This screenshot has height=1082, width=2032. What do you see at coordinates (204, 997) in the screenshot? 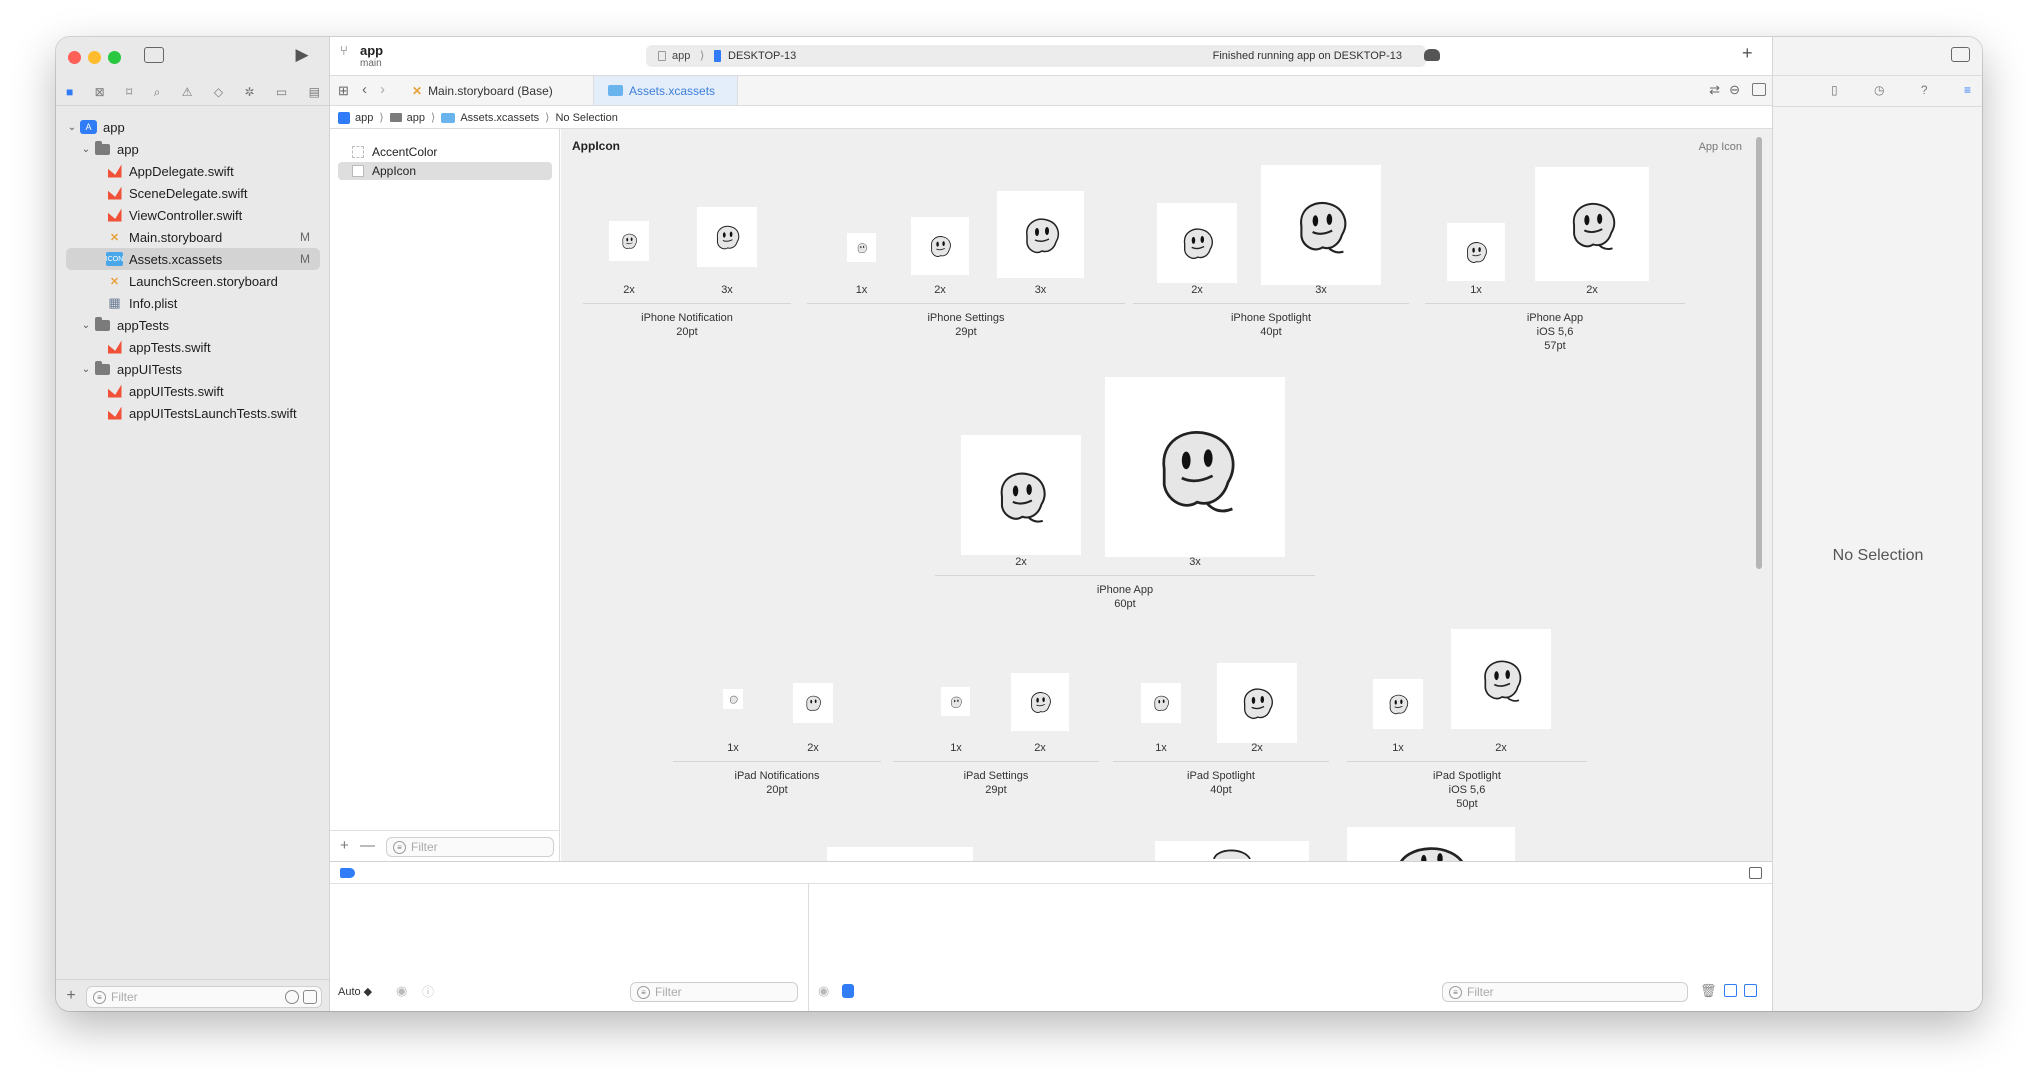
I see `navigator-filter-input: ≡ Filter` at bounding box center [204, 997].